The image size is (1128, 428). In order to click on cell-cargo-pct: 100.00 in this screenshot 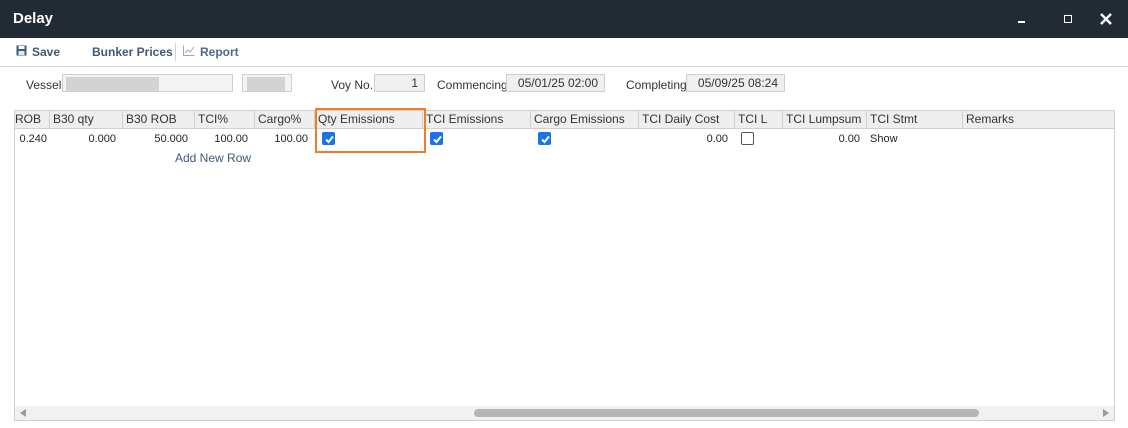, I will do `click(281, 139)`.